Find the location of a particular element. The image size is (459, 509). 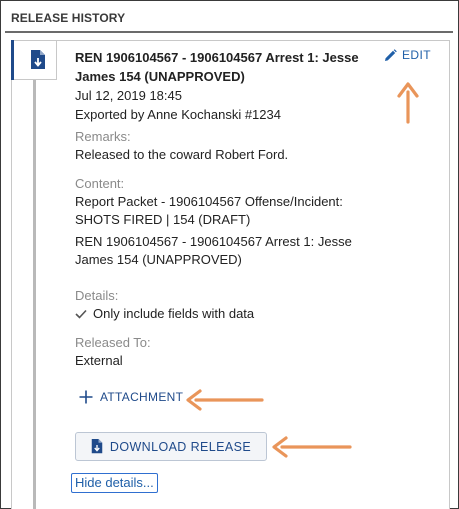

details-value: Only include fields with data is located at coordinates (174, 313).